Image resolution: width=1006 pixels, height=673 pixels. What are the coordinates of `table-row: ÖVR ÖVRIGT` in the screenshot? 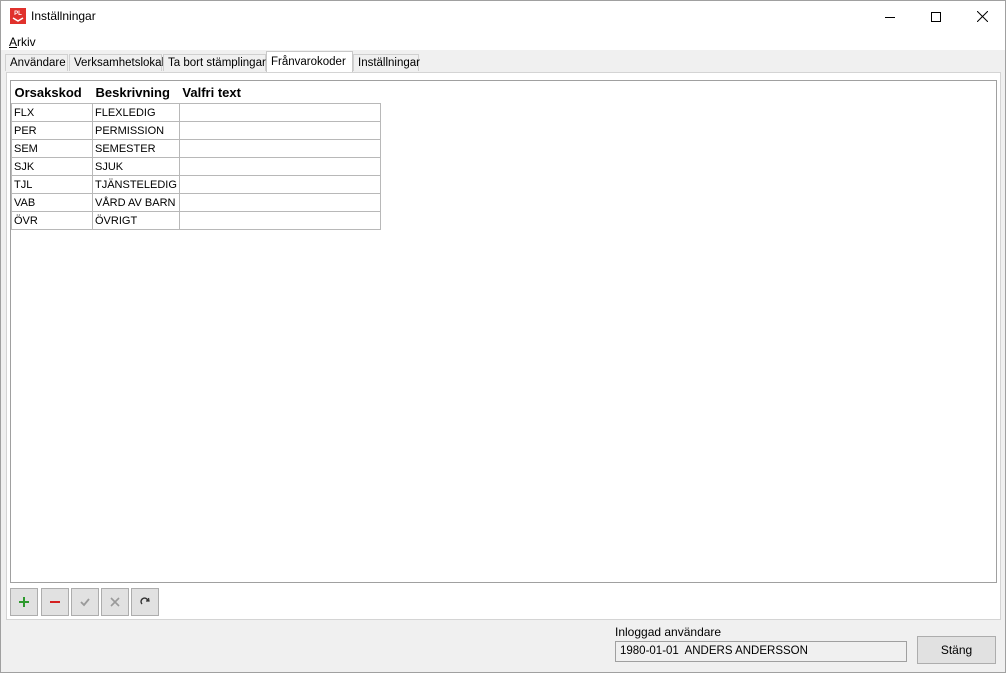 It's located at (196, 220).